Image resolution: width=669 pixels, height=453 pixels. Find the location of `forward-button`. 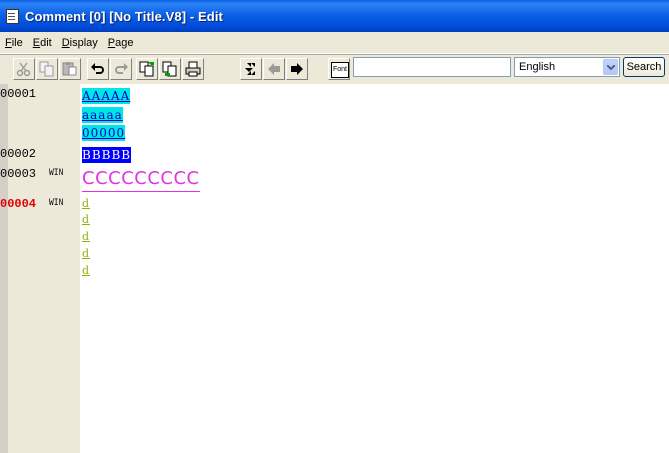

forward-button is located at coordinates (297, 69).